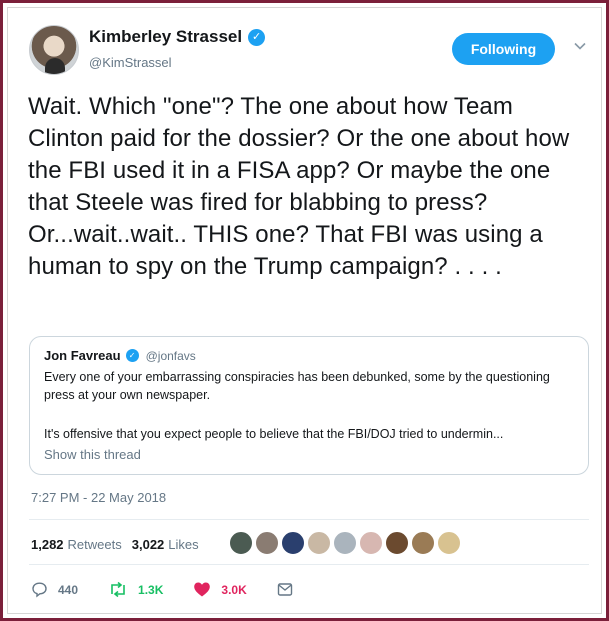  What do you see at coordinates (148, 544) in the screenshot?
I see `likes-count: 3,022` at bounding box center [148, 544].